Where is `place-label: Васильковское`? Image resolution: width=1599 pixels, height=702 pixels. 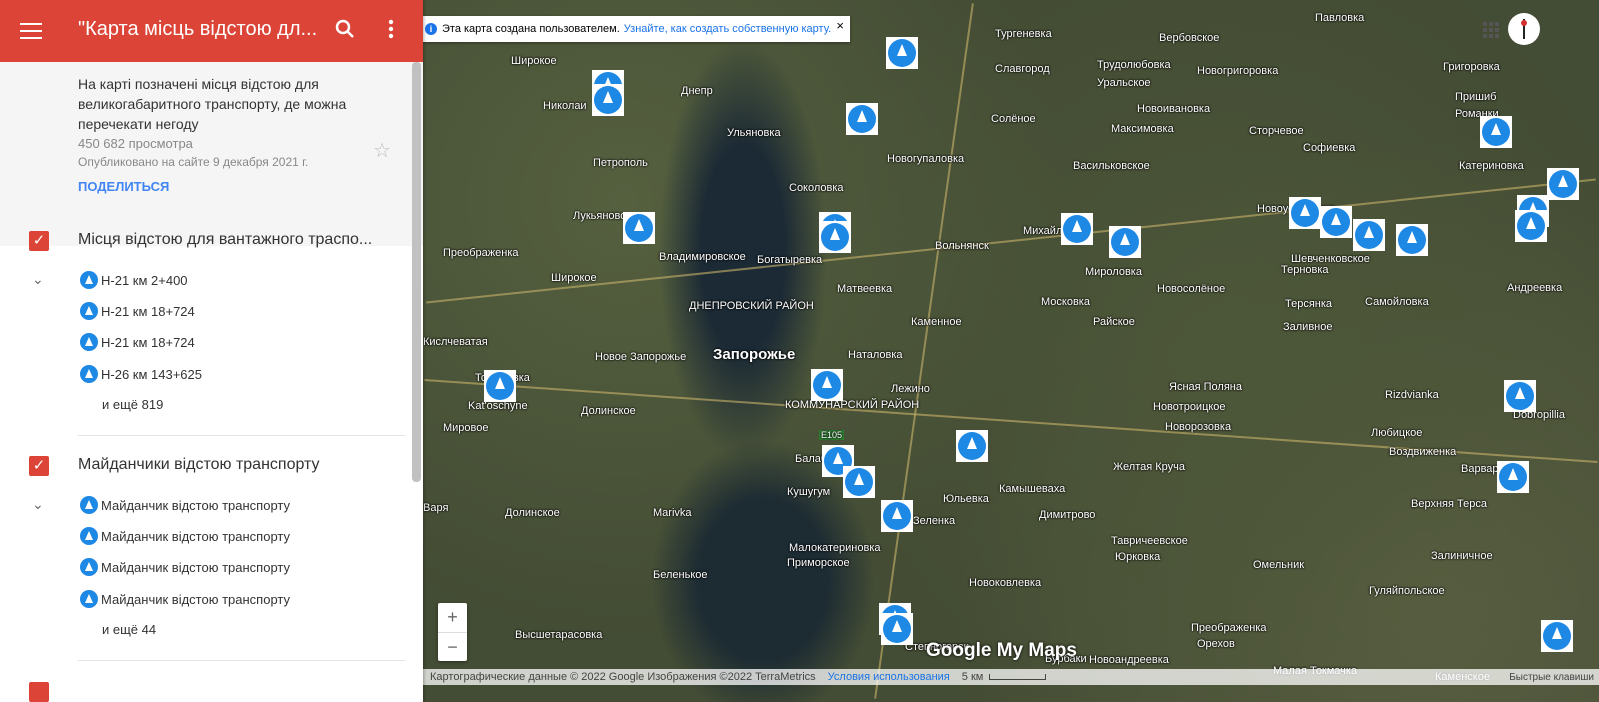
place-label: Васильковское is located at coordinates (1111, 166).